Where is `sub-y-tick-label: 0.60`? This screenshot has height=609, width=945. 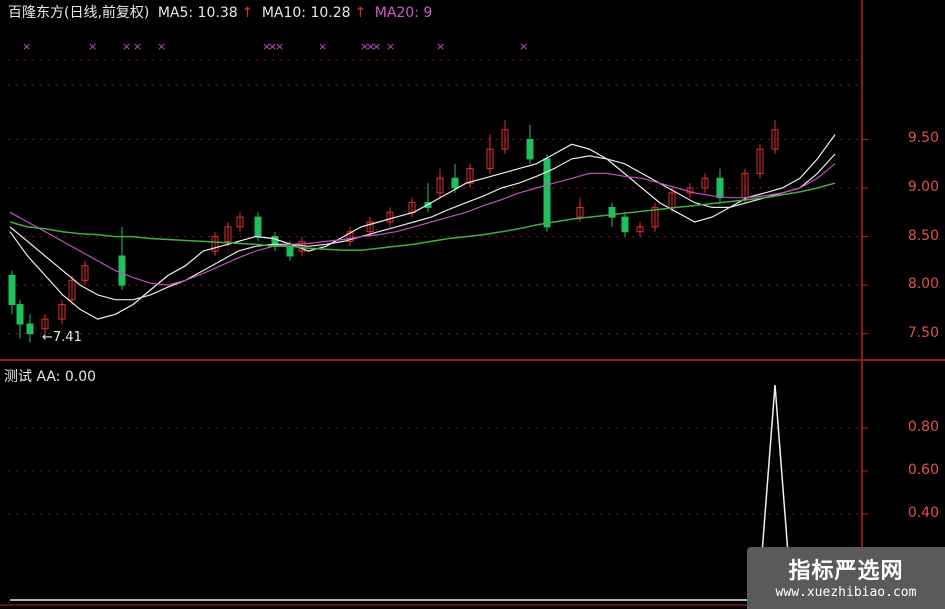
sub-y-tick-label: 0.60 is located at coordinates (923, 470).